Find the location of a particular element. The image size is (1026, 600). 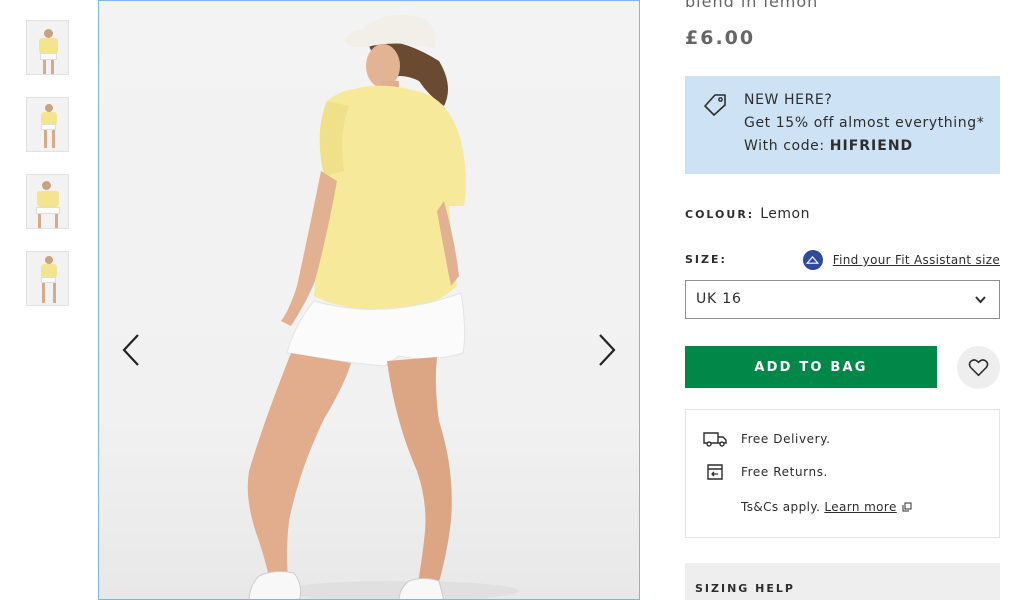

external-link-icon is located at coordinates (907, 507).